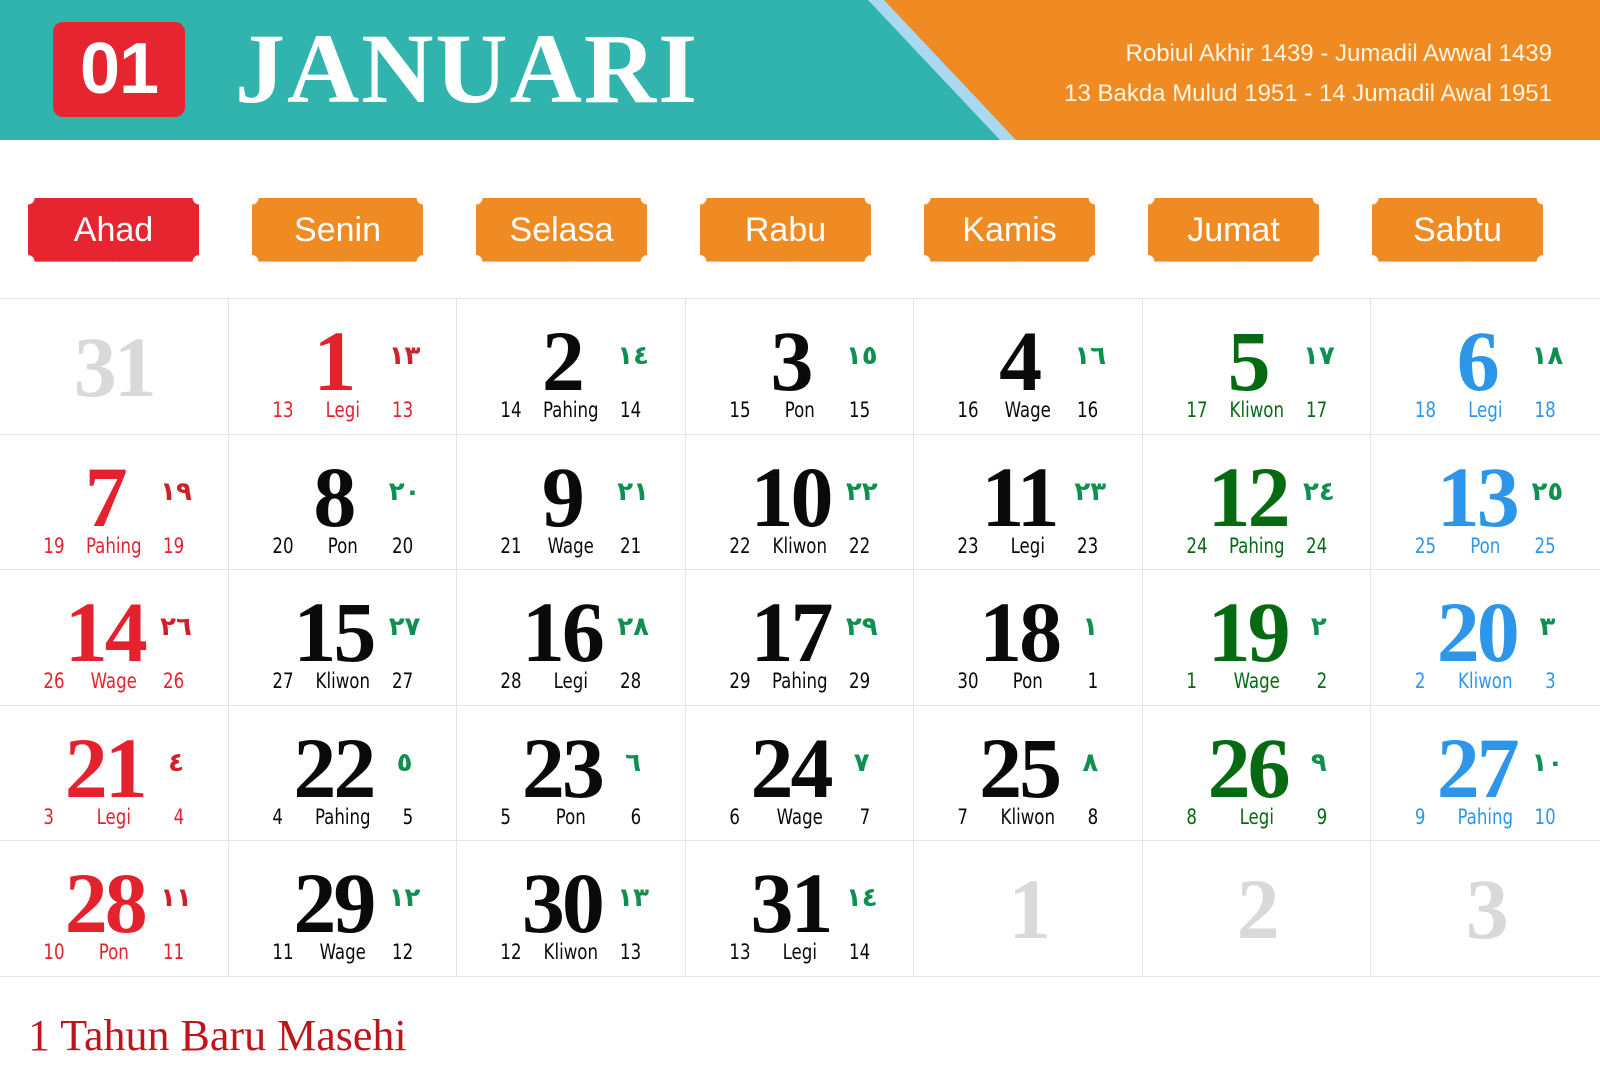 The height and width of the screenshot is (1072, 1600). Describe the element at coordinates (1322, 816) in the screenshot. I see `javanese-day-right: 9` at that location.